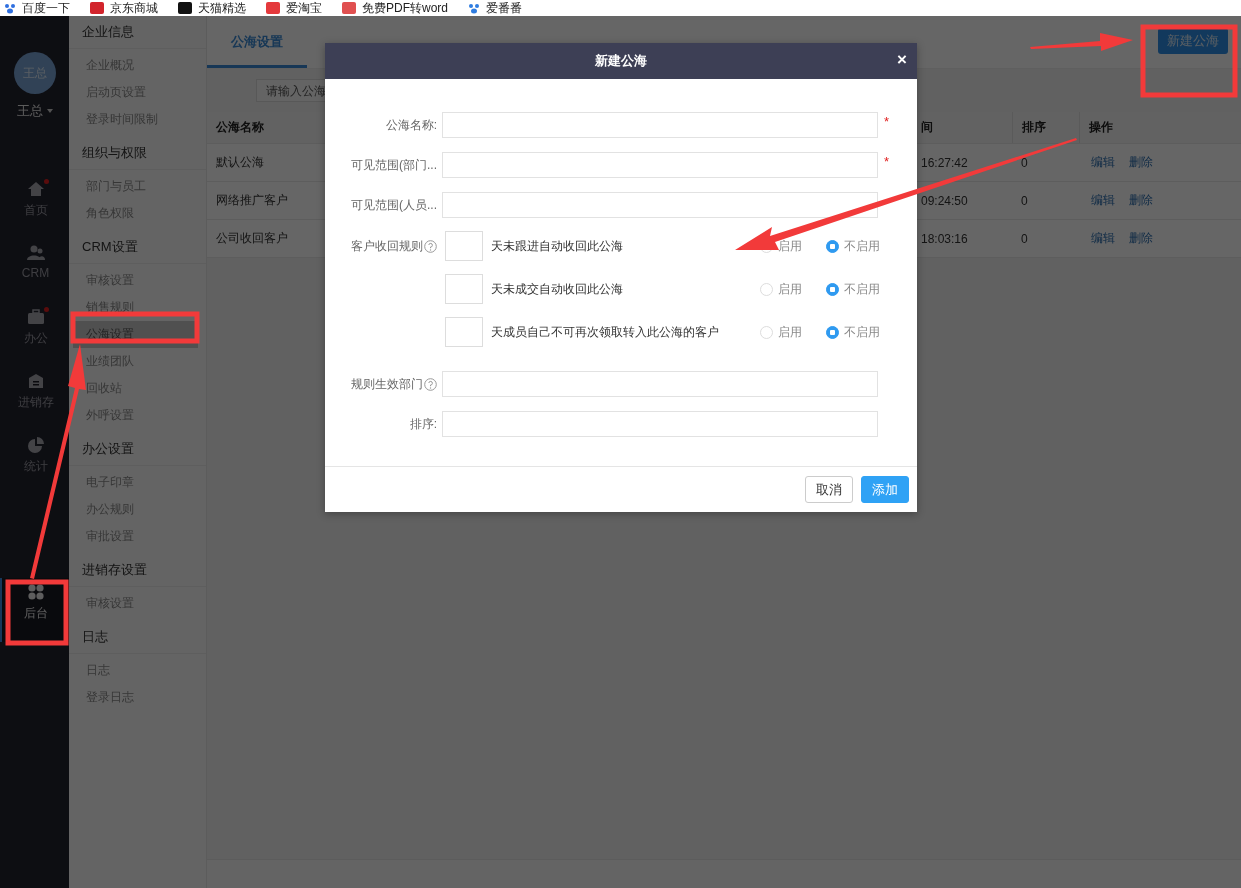  What do you see at coordinates (410, 125) in the screenshot?
I see `field-label: 公海名称:` at bounding box center [410, 125].